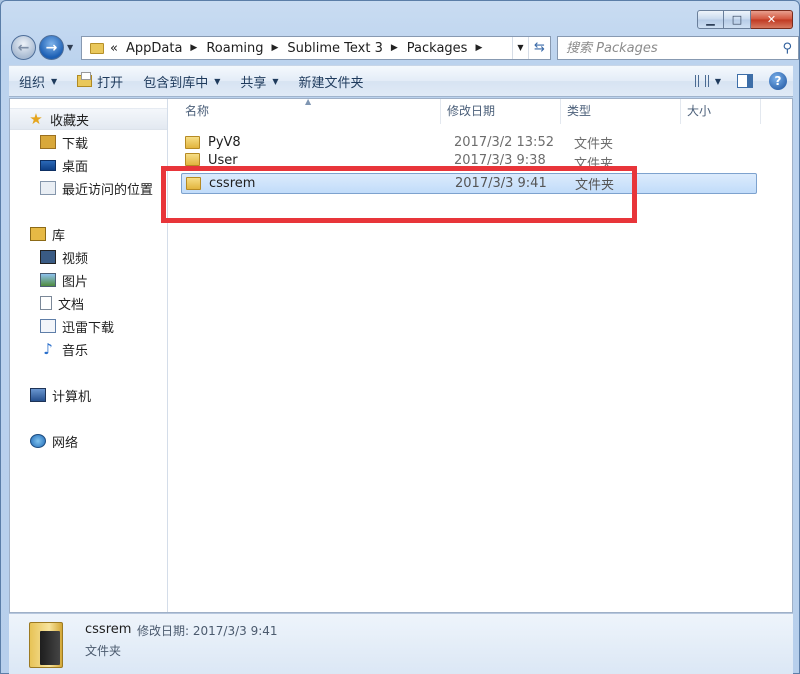  Describe the element at coordinates (621, 111) in the screenshot. I see `column-header-type: 类型` at that location.